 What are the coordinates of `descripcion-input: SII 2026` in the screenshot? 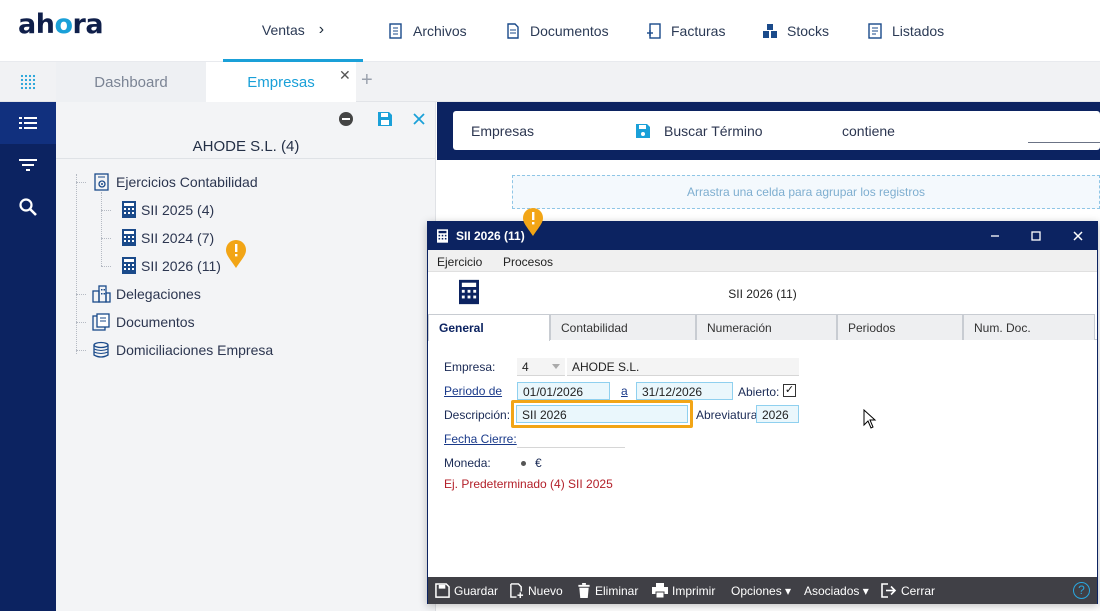 It's located at (602, 414).